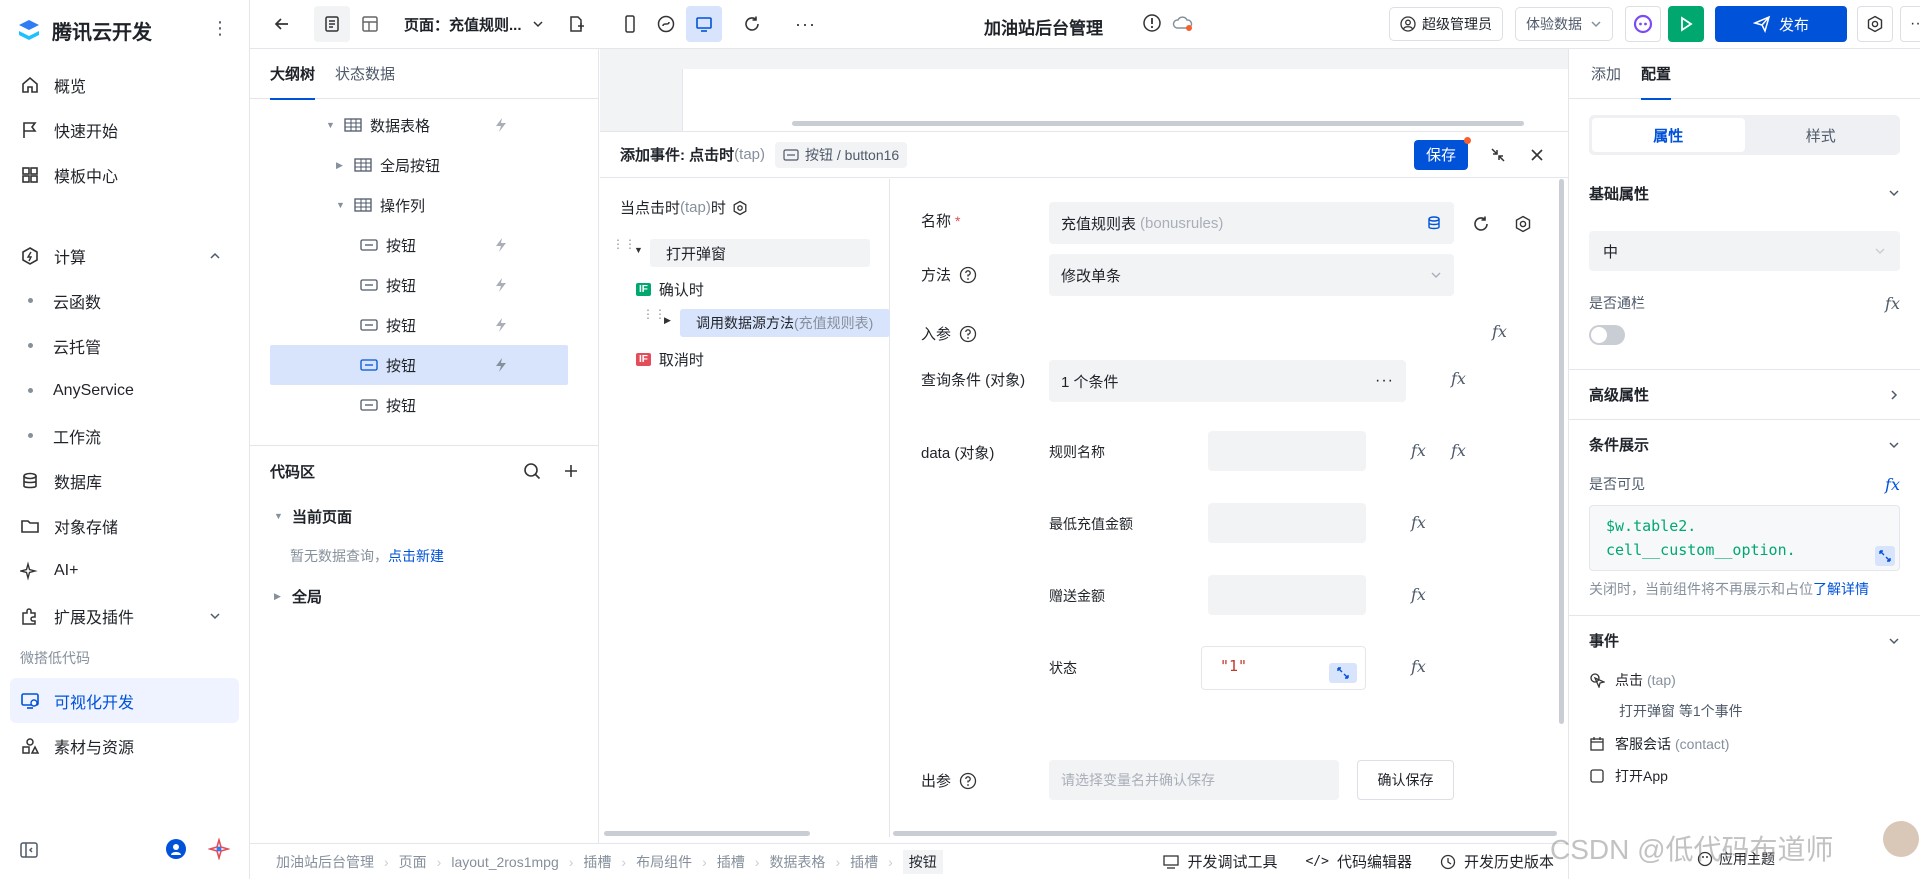 The image size is (1920, 879). Describe the element at coordinates (370, 24) in the screenshot. I see `layout-button` at that location.